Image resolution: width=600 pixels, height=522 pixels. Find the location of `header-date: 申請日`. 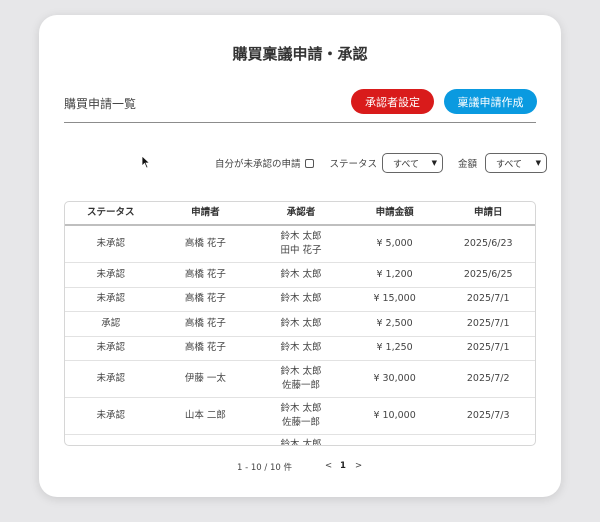

header-date: 申請日 is located at coordinates (488, 213).